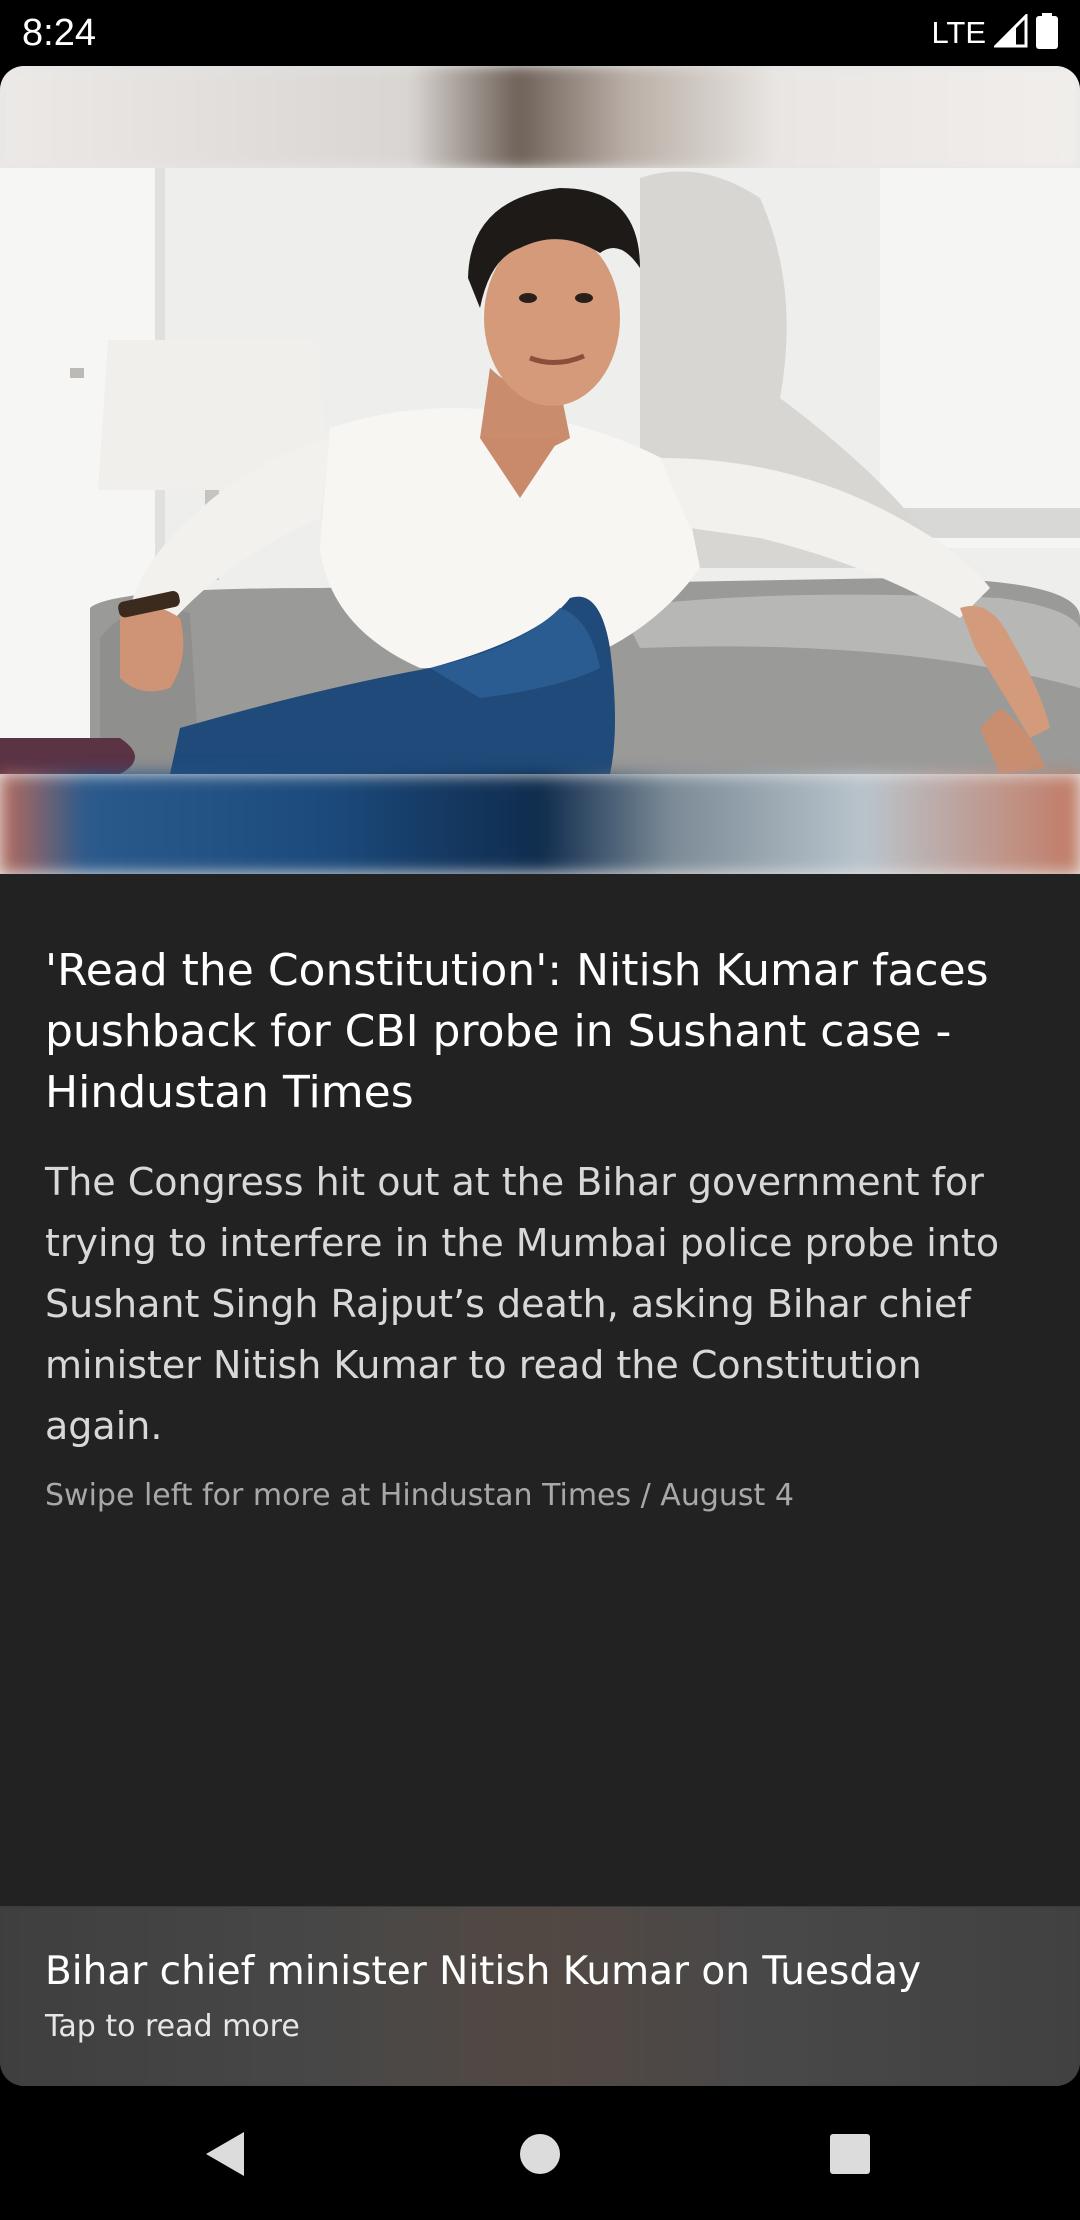  I want to click on status-icons: LTE, so click(994, 33).